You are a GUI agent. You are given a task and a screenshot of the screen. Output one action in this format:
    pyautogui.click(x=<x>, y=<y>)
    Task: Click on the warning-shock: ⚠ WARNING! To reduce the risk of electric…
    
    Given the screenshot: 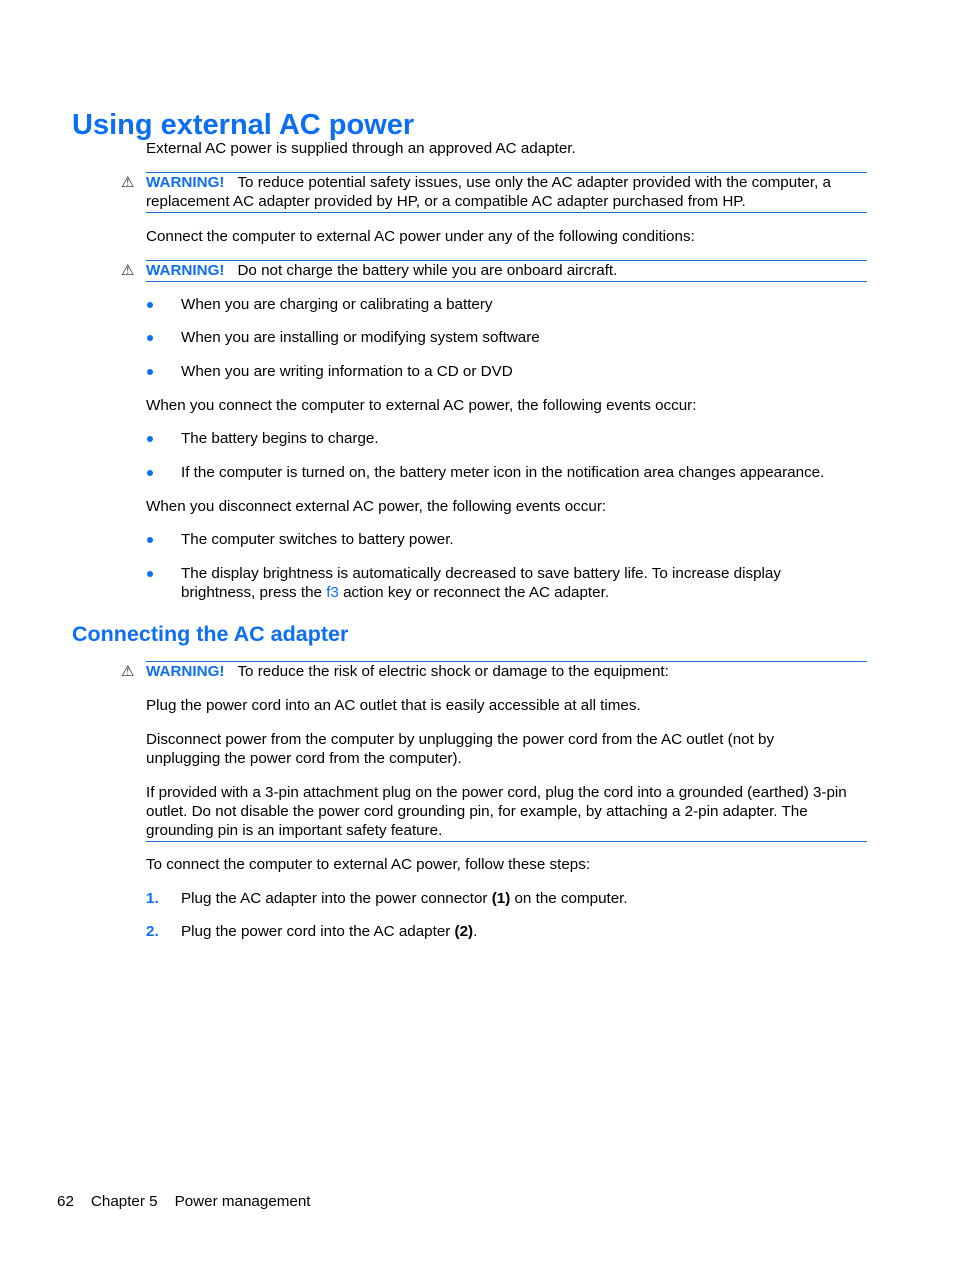 What is the action you would take?
    pyautogui.click(x=494, y=671)
    